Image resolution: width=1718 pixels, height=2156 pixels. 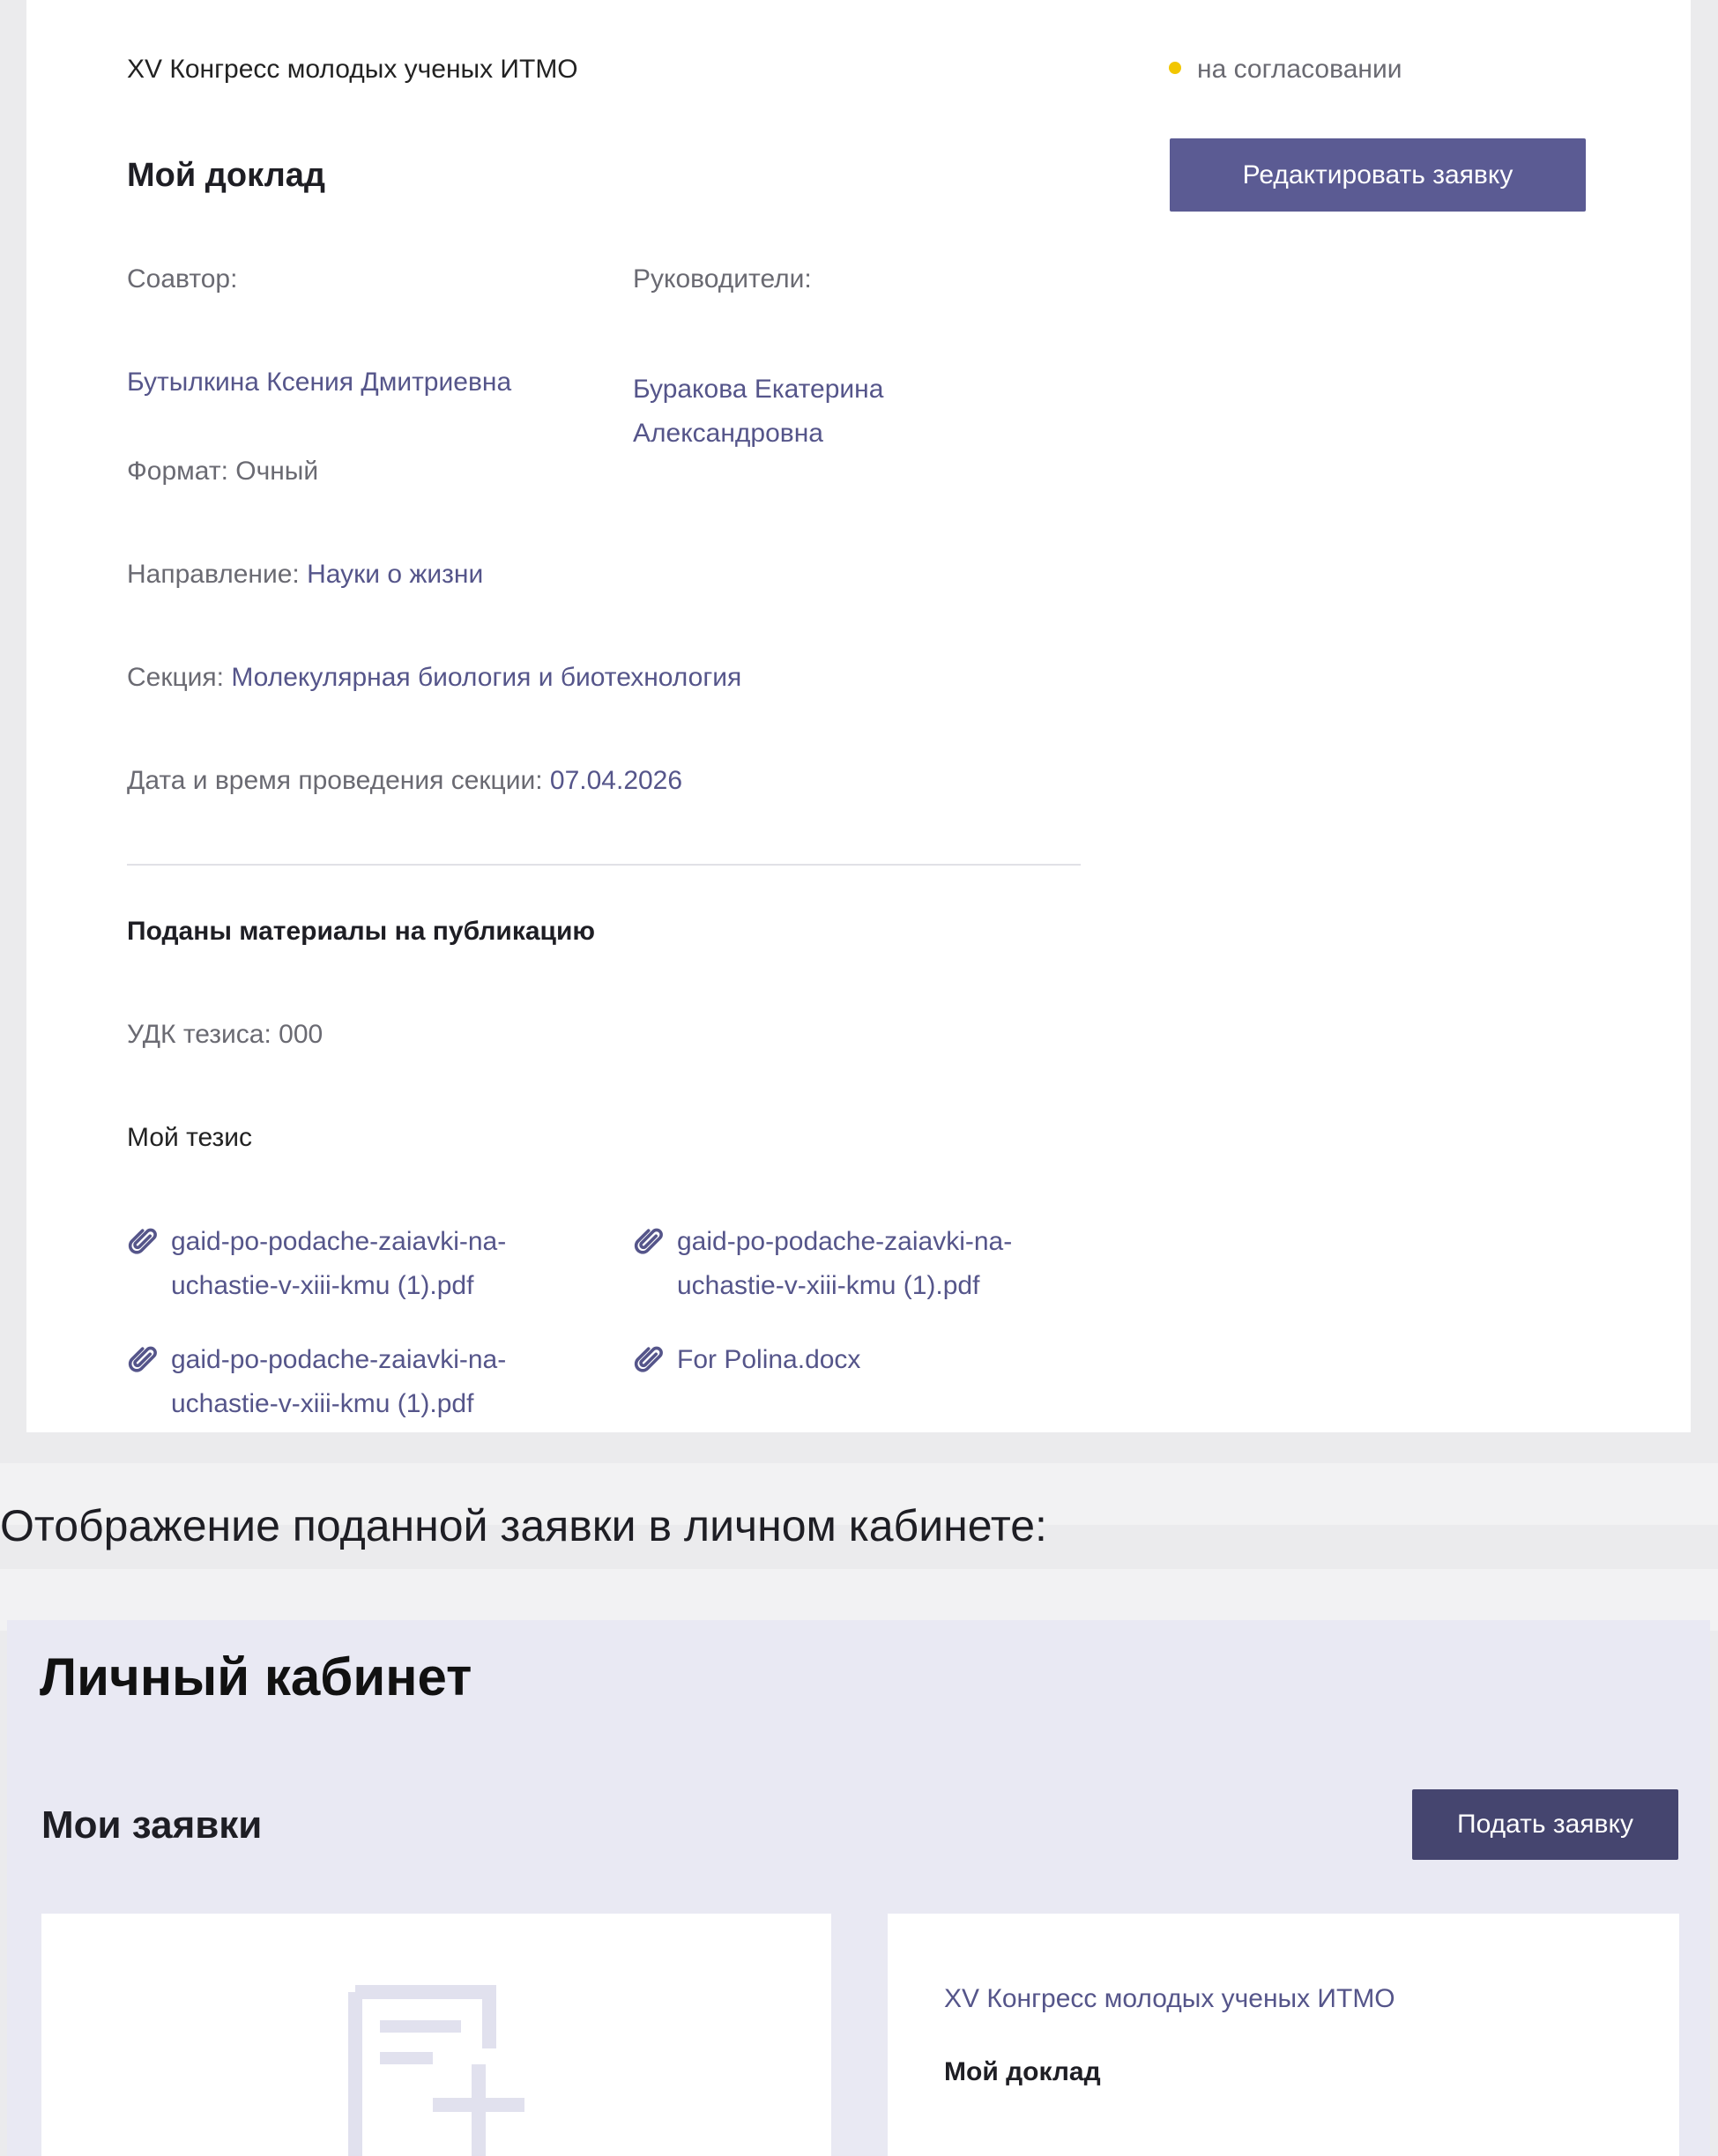 What do you see at coordinates (769, 1359) in the screenshot?
I see `file-name: For Polina.docx` at bounding box center [769, 1359].